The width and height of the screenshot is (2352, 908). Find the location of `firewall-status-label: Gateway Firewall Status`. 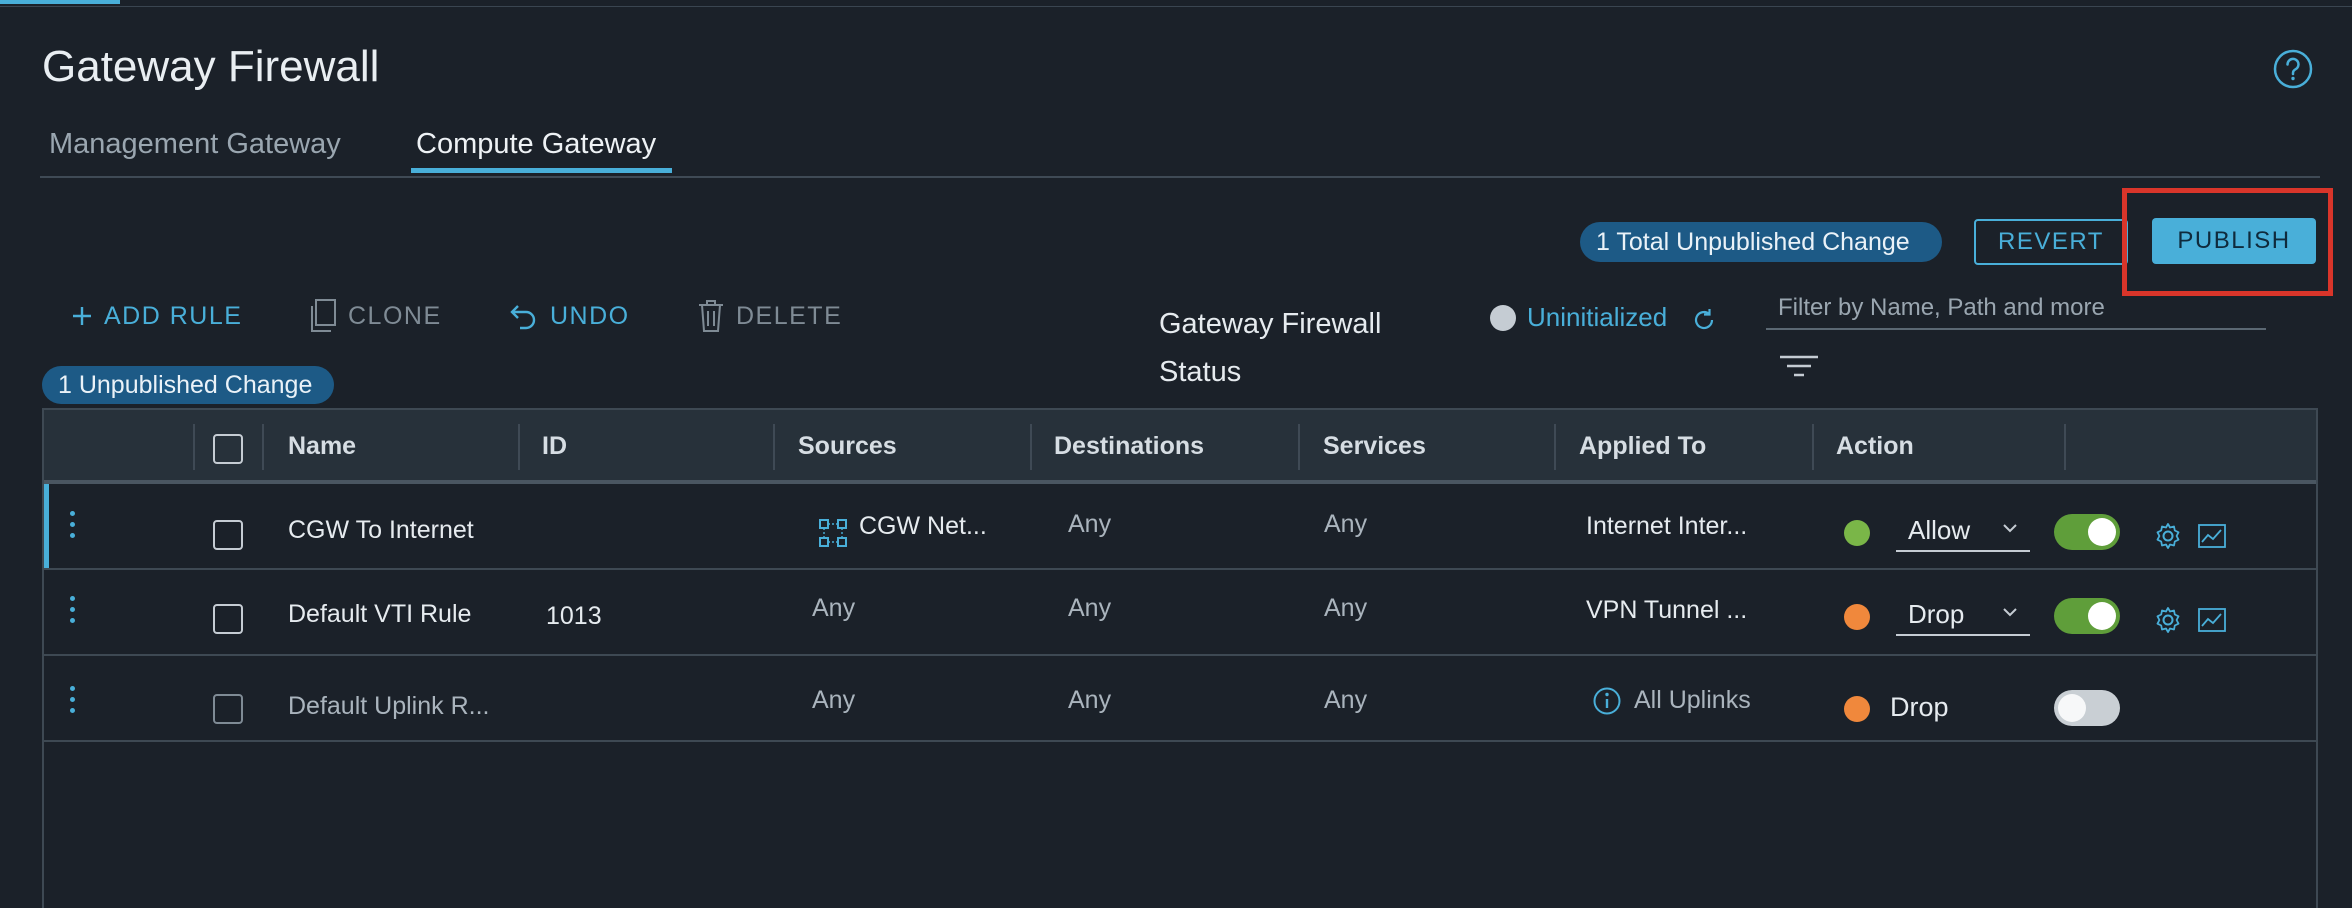

firewall-status-label: Gateway Firewall Status is located at coordinates (1270, 348).